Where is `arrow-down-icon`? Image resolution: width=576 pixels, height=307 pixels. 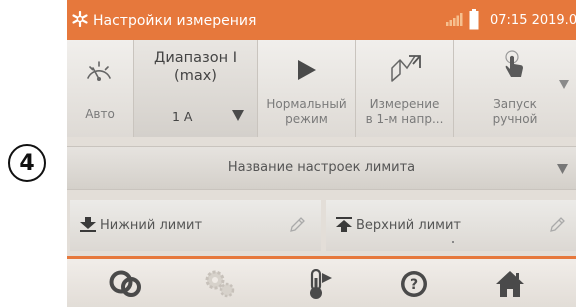 arrow-down-icon is located at coordinates (88, 224).